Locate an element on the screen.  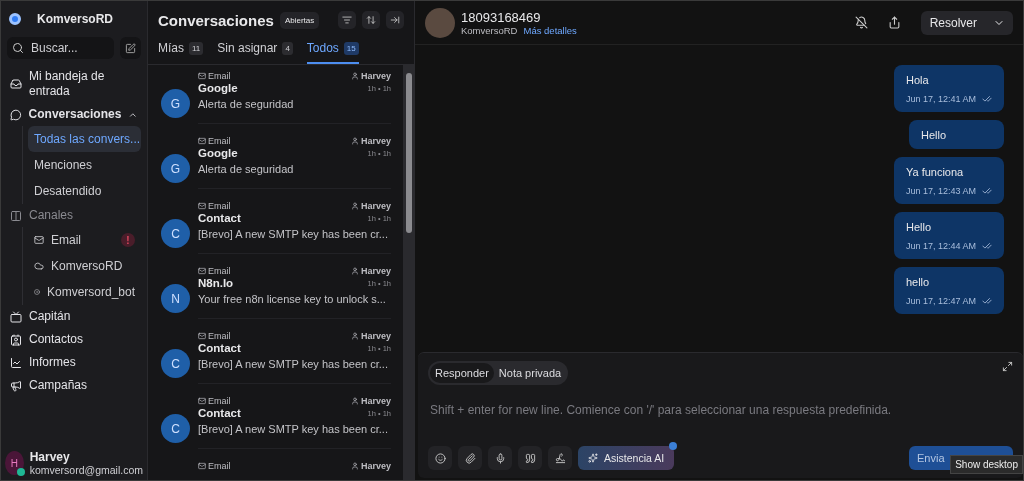
inbox-label: KomversoRD is located at coordinates (489, 30).